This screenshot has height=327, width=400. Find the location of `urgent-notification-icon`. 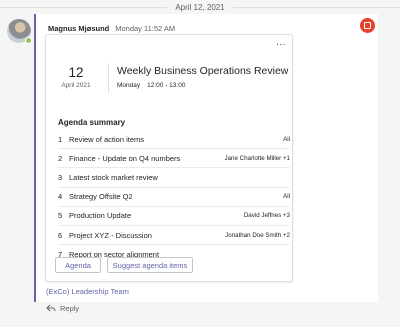

urgent-notification-icon is located at coordinates (367, 25).